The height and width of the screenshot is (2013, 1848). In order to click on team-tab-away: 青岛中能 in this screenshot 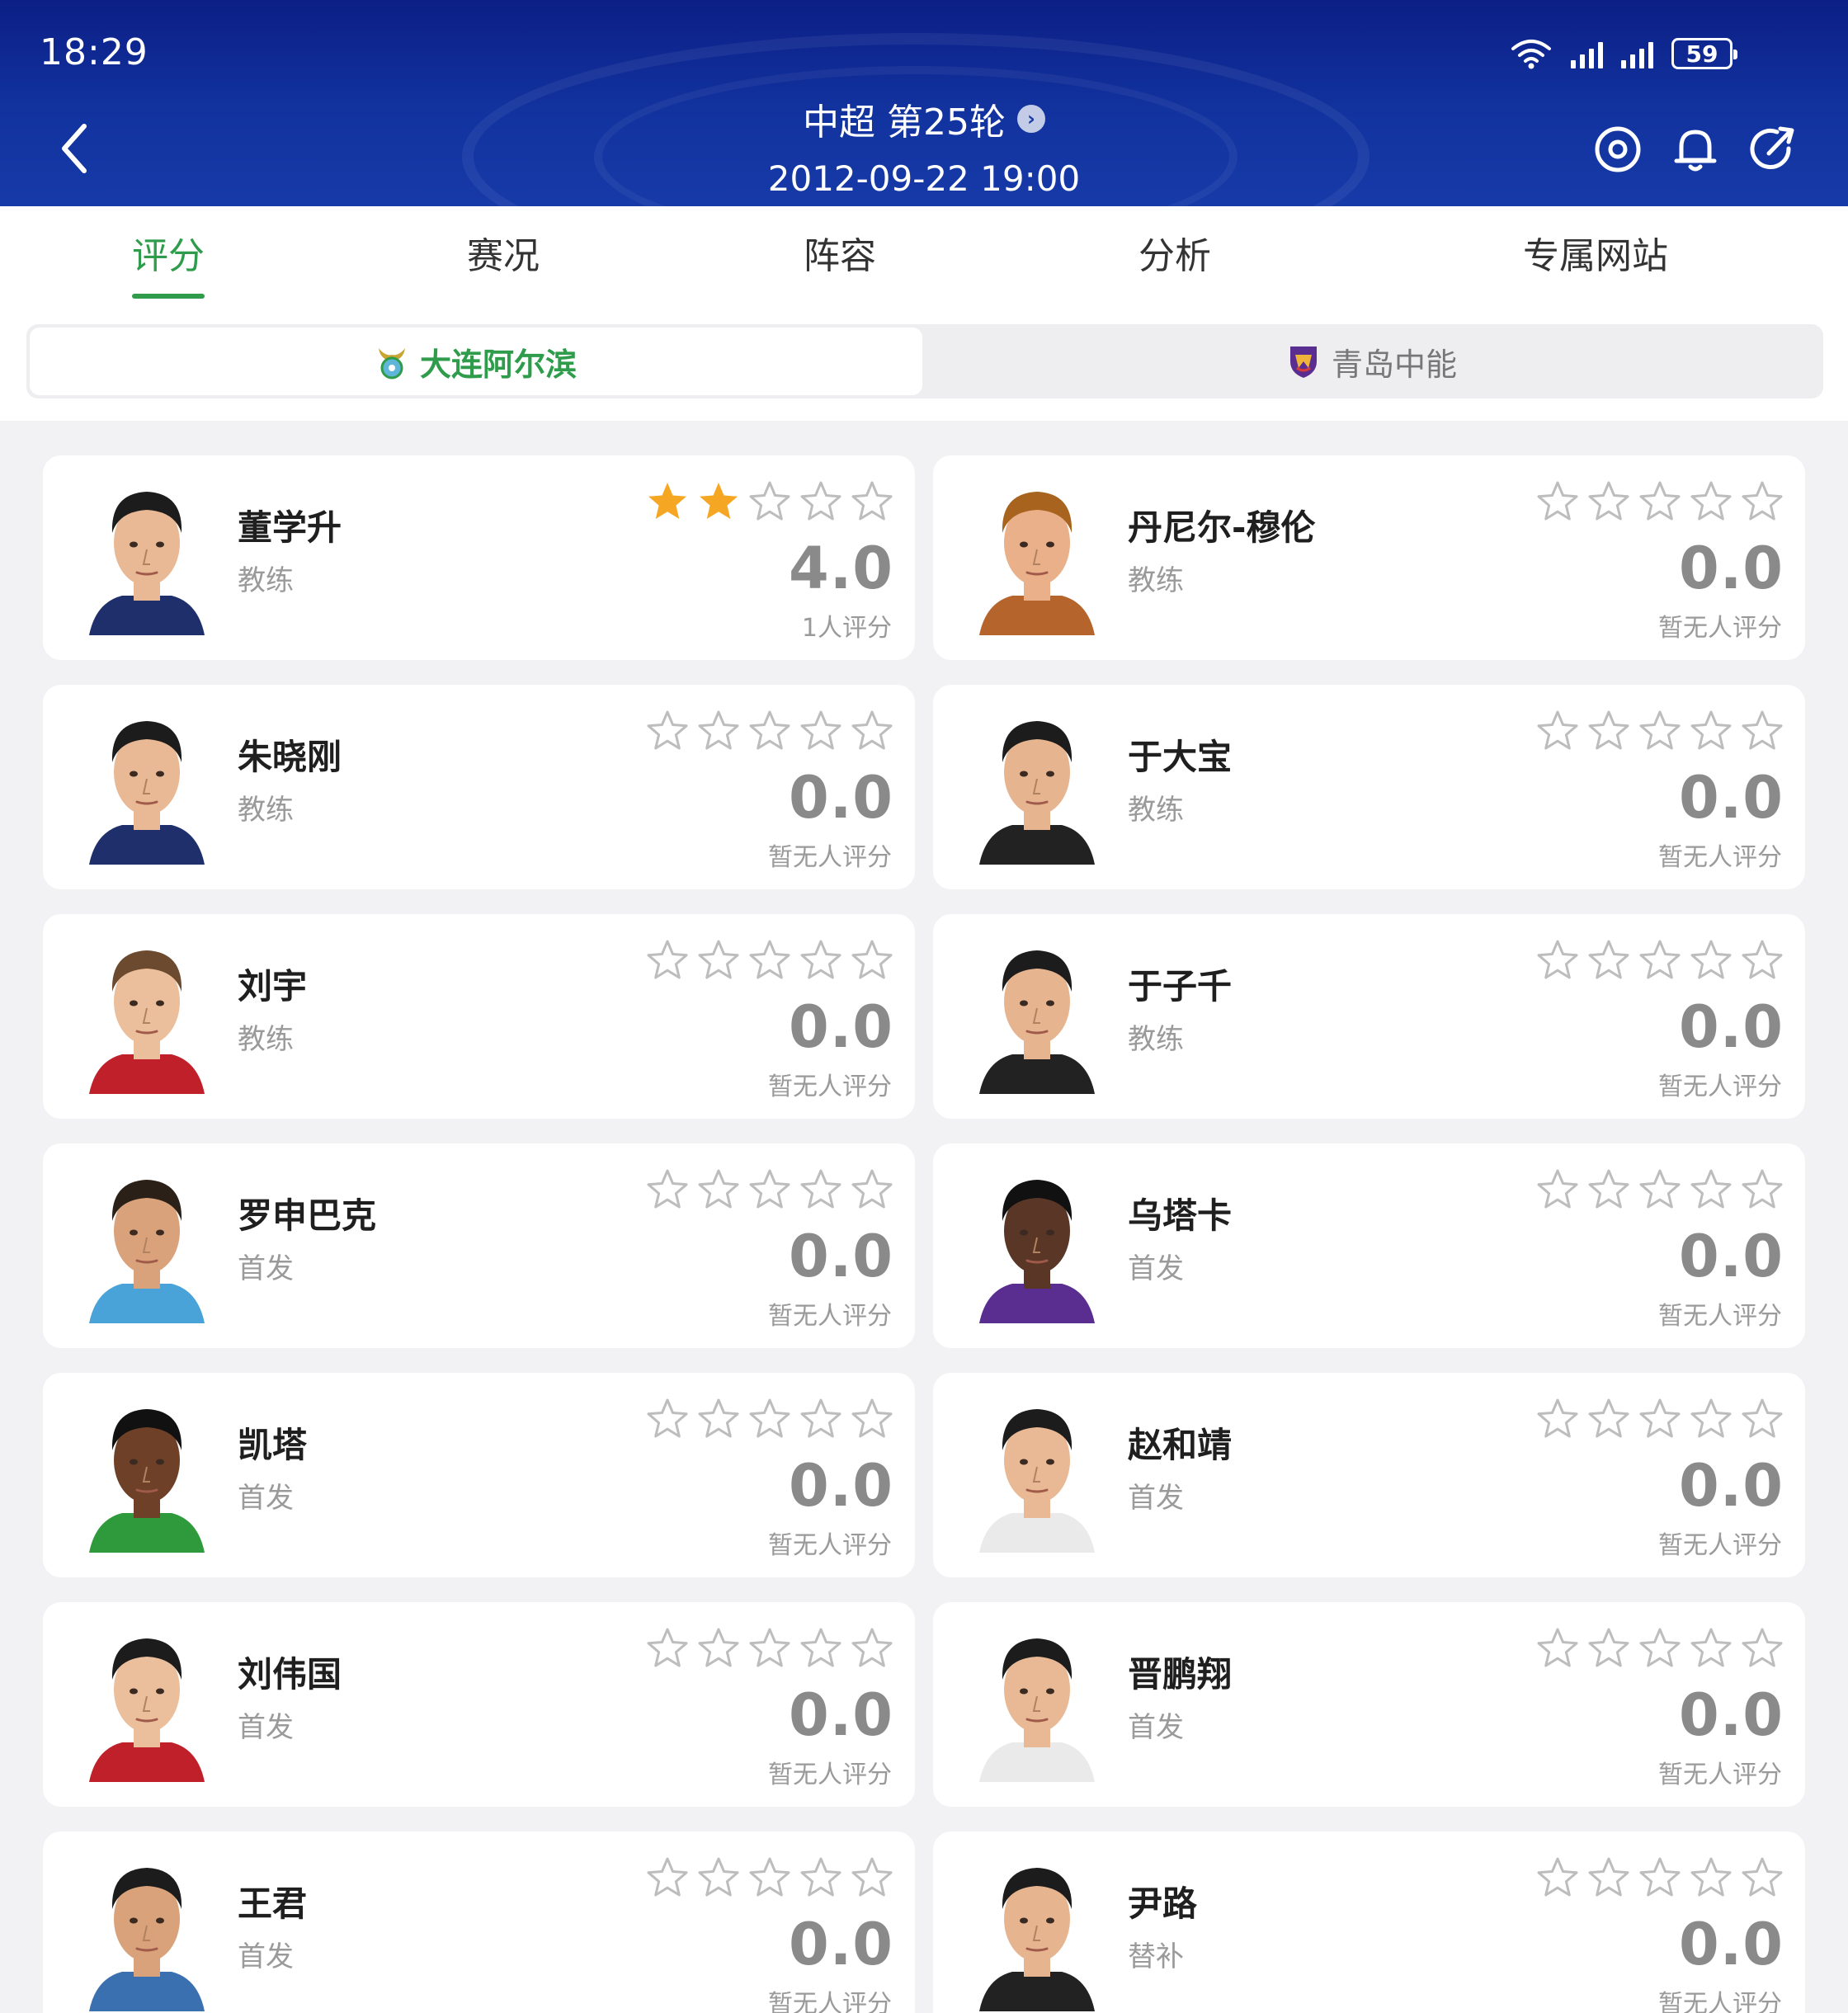, I will do `click(1372, 361)`.